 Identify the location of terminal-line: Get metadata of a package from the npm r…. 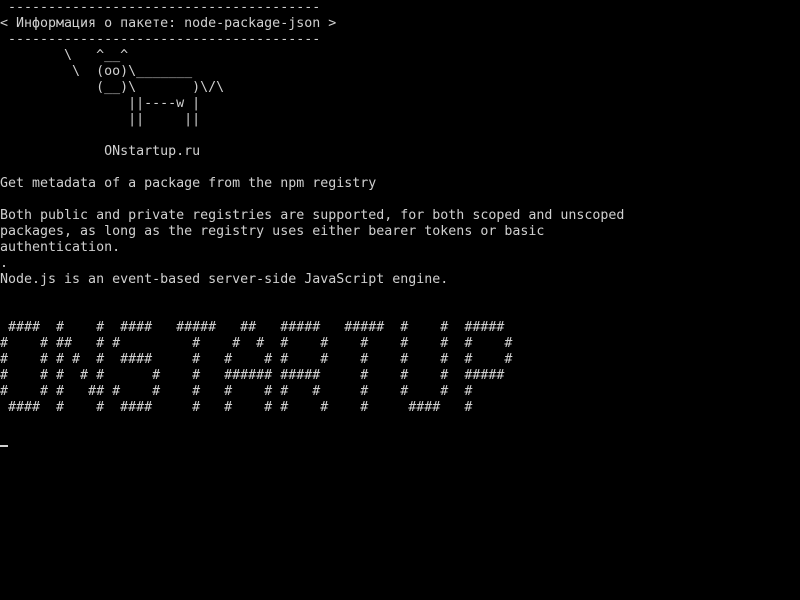
(188, 183).